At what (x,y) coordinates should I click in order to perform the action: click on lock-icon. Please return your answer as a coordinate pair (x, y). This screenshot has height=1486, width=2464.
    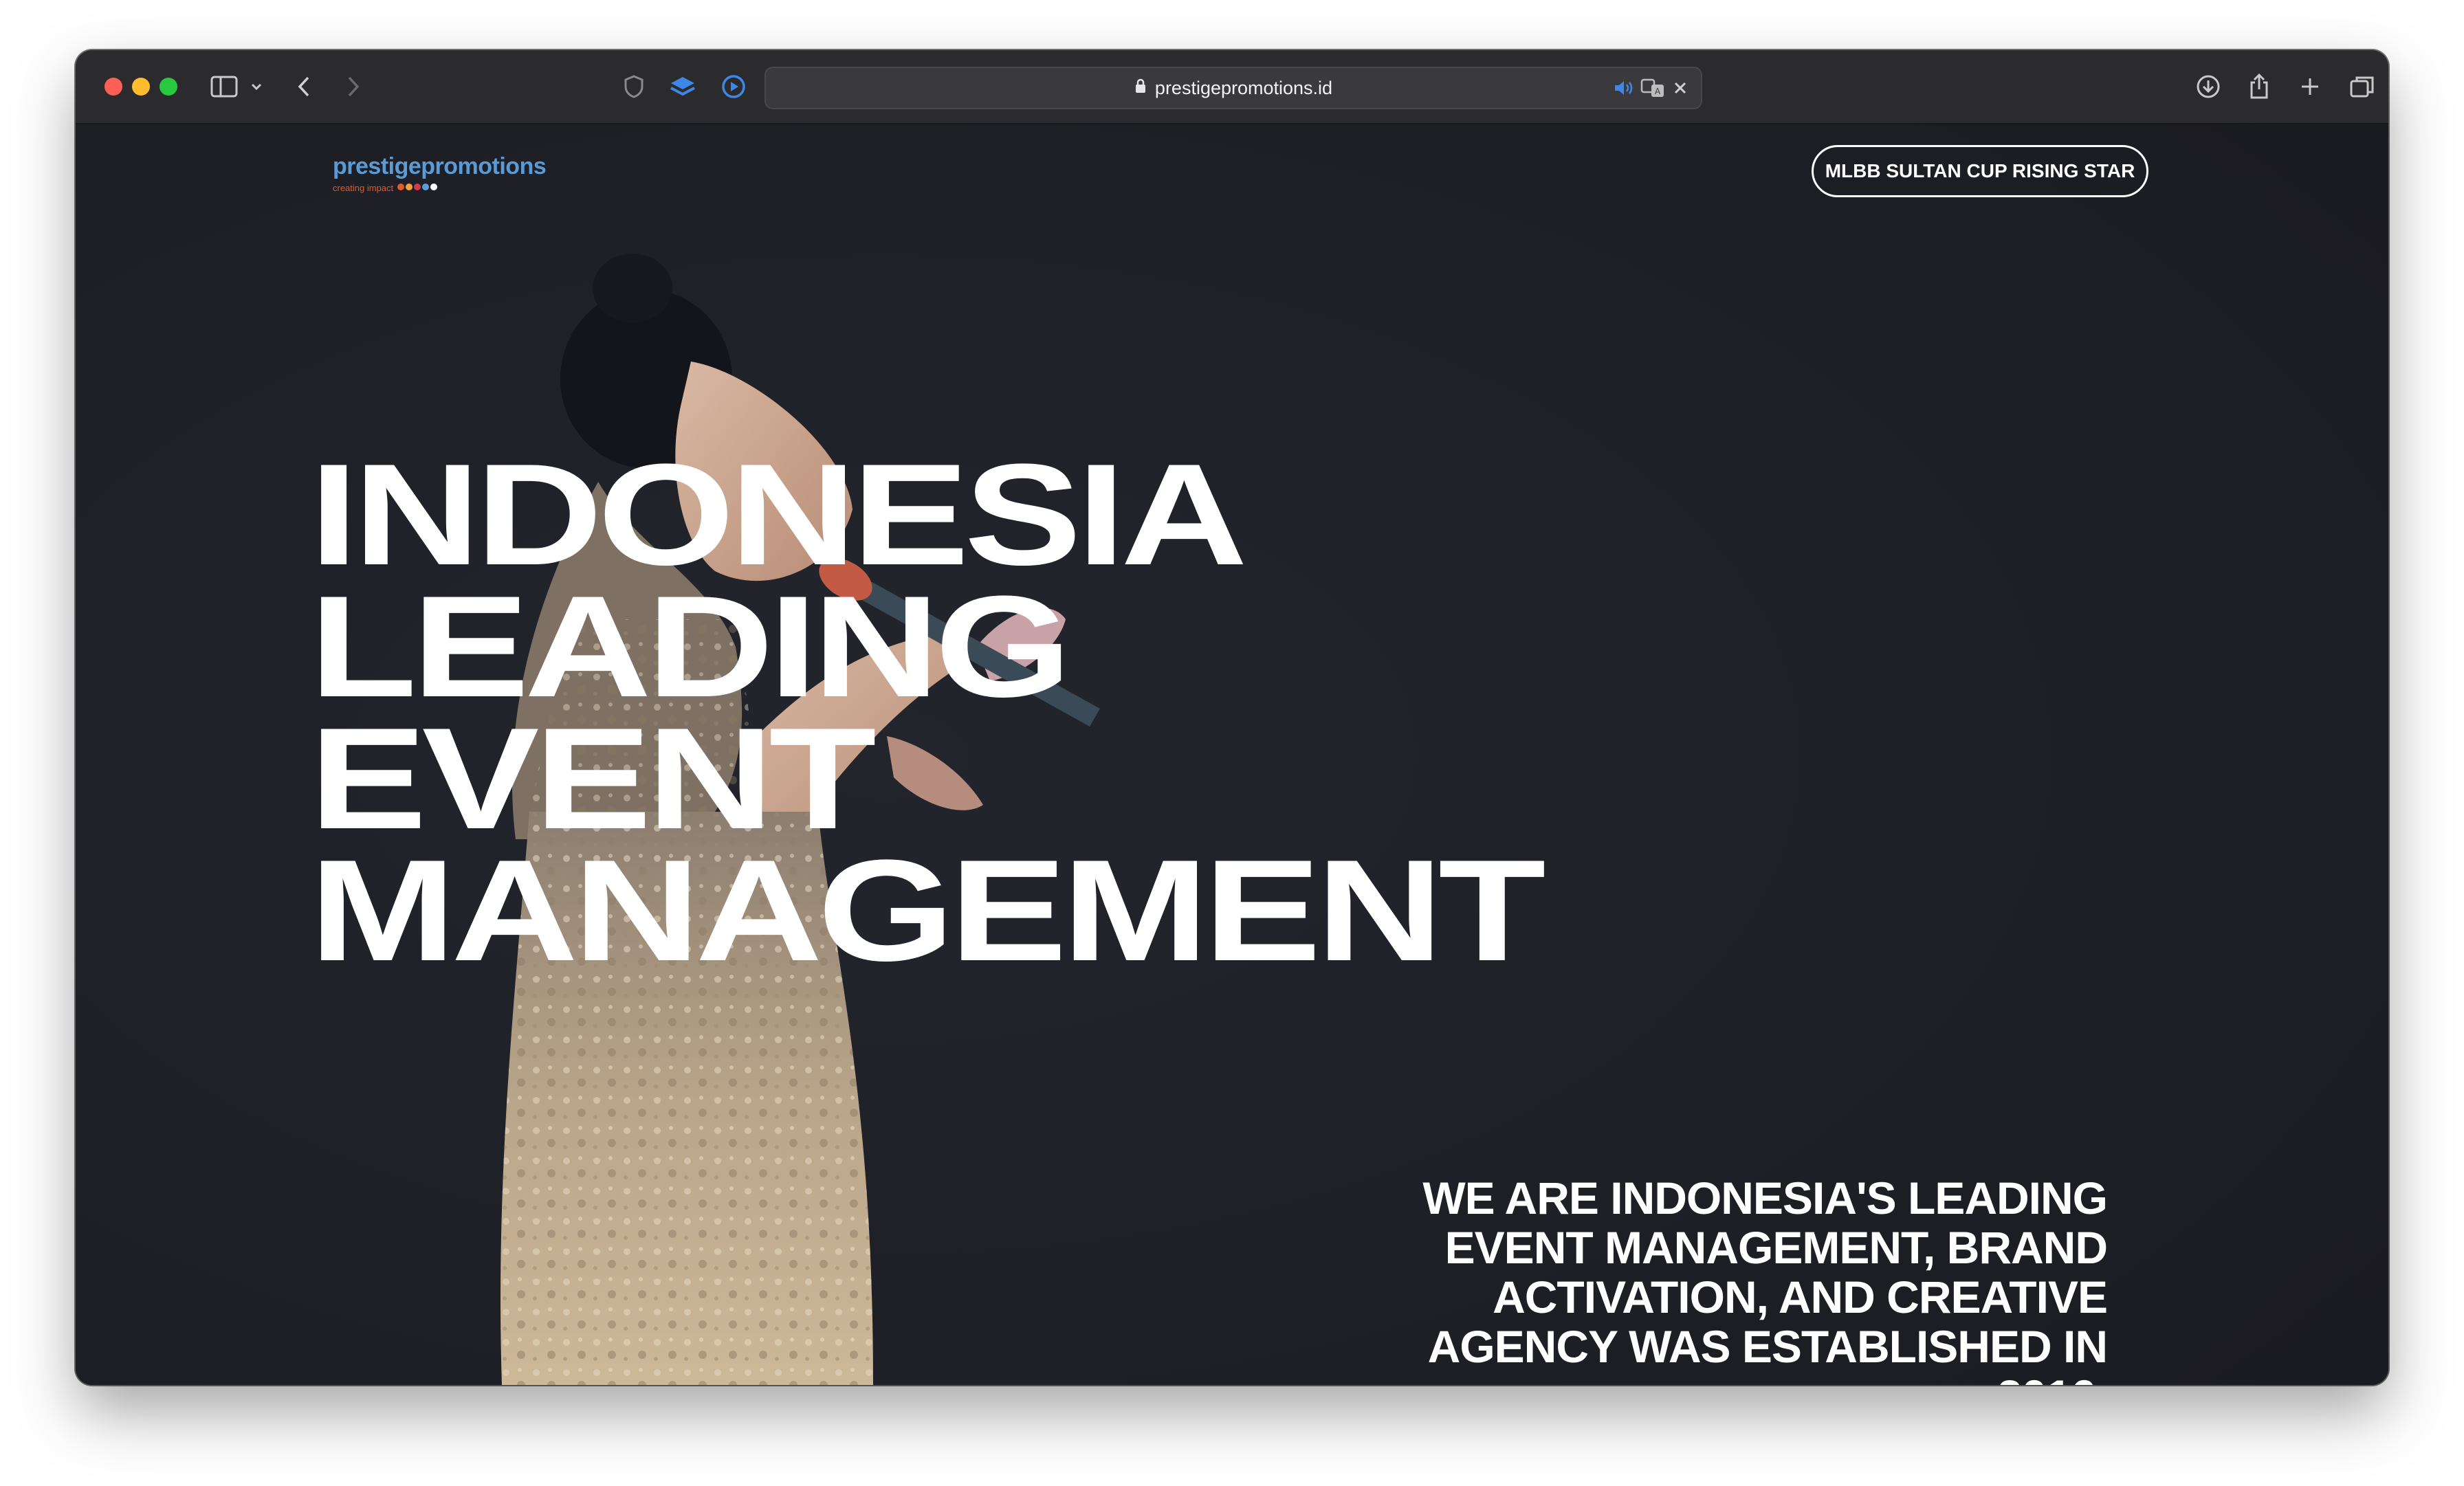
    Looking at the image, I should click on (1140, 89).